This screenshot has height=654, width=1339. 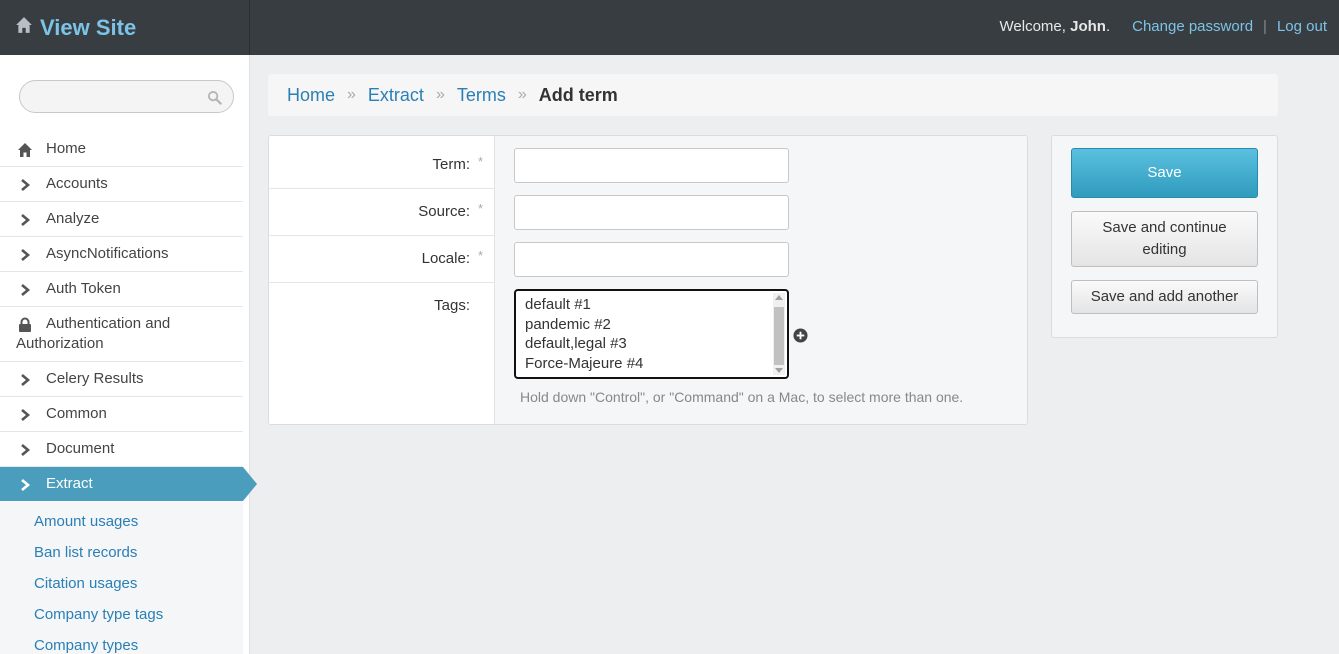 What do you see at coordinates (311, 95) in the screenshot?
I see `breadcrumb-home: Home` at bounding box center [311, 95].